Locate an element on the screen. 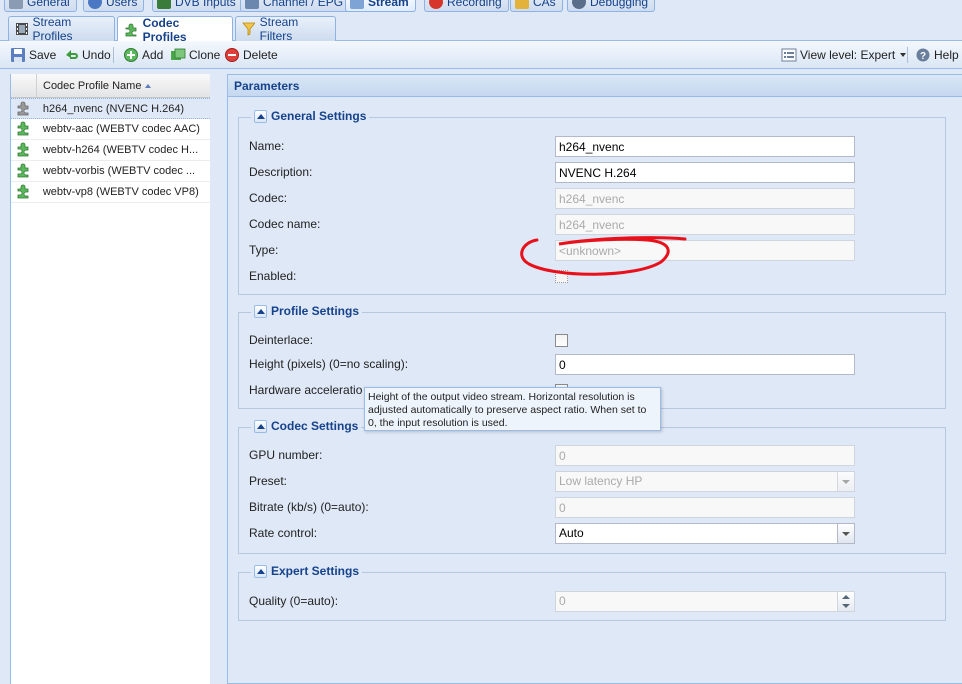  spinner-icon is located at coordinates (845, 601).